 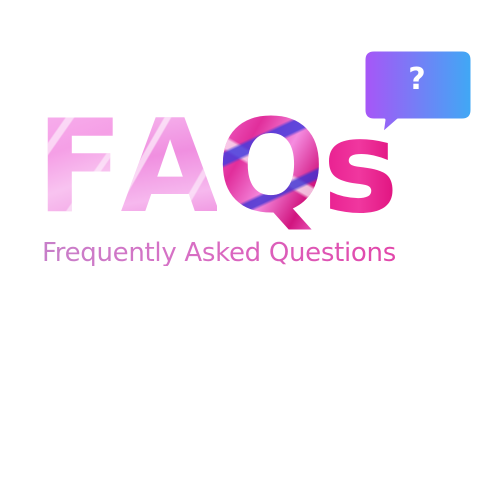 I want to click on title-letter-a: A, so click(x=168, y=167).